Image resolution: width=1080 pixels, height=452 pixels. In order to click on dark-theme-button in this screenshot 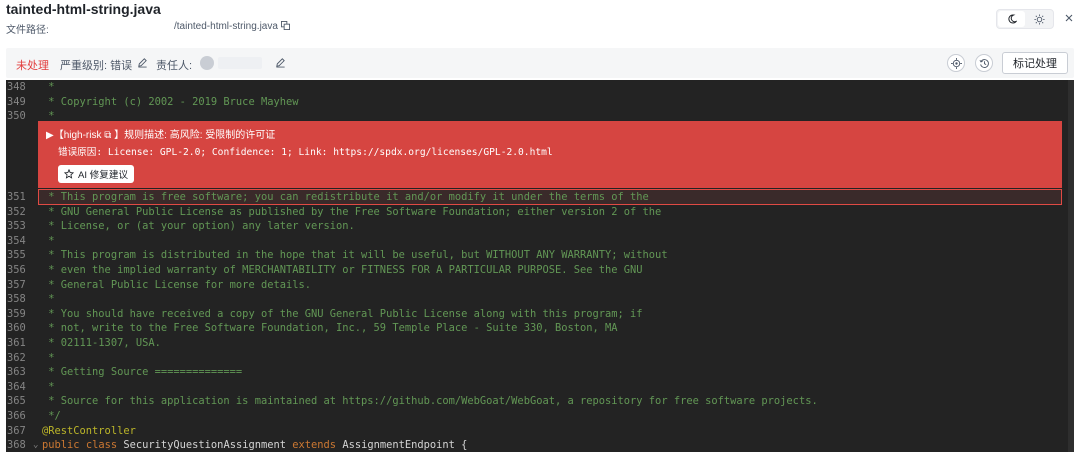, I will do `click(1011, 19)`.